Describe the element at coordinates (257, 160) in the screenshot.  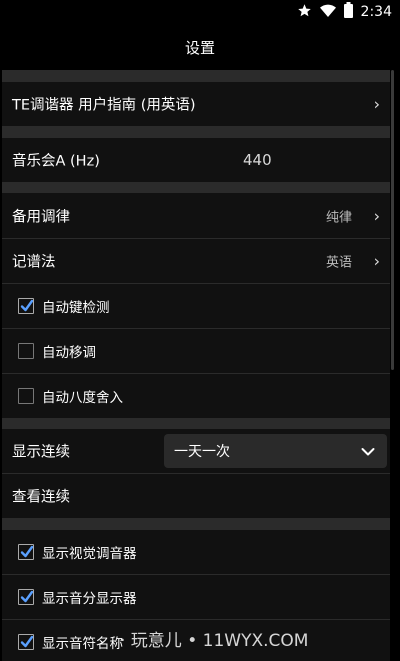
I see `concert-a-value: 440` at that location.